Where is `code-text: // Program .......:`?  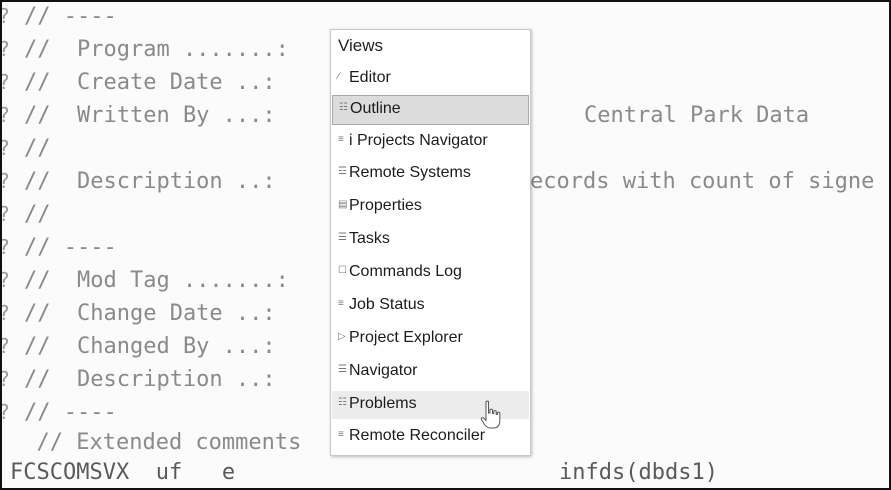 code-text: // Program .......: is located at coordinates (156, 49).